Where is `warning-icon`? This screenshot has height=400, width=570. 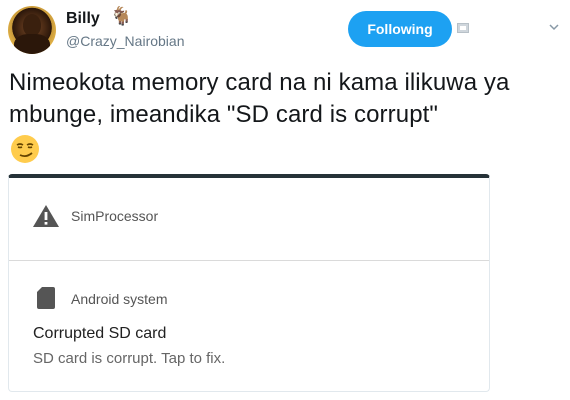
warning-icon is located at coordinates (46, 216).